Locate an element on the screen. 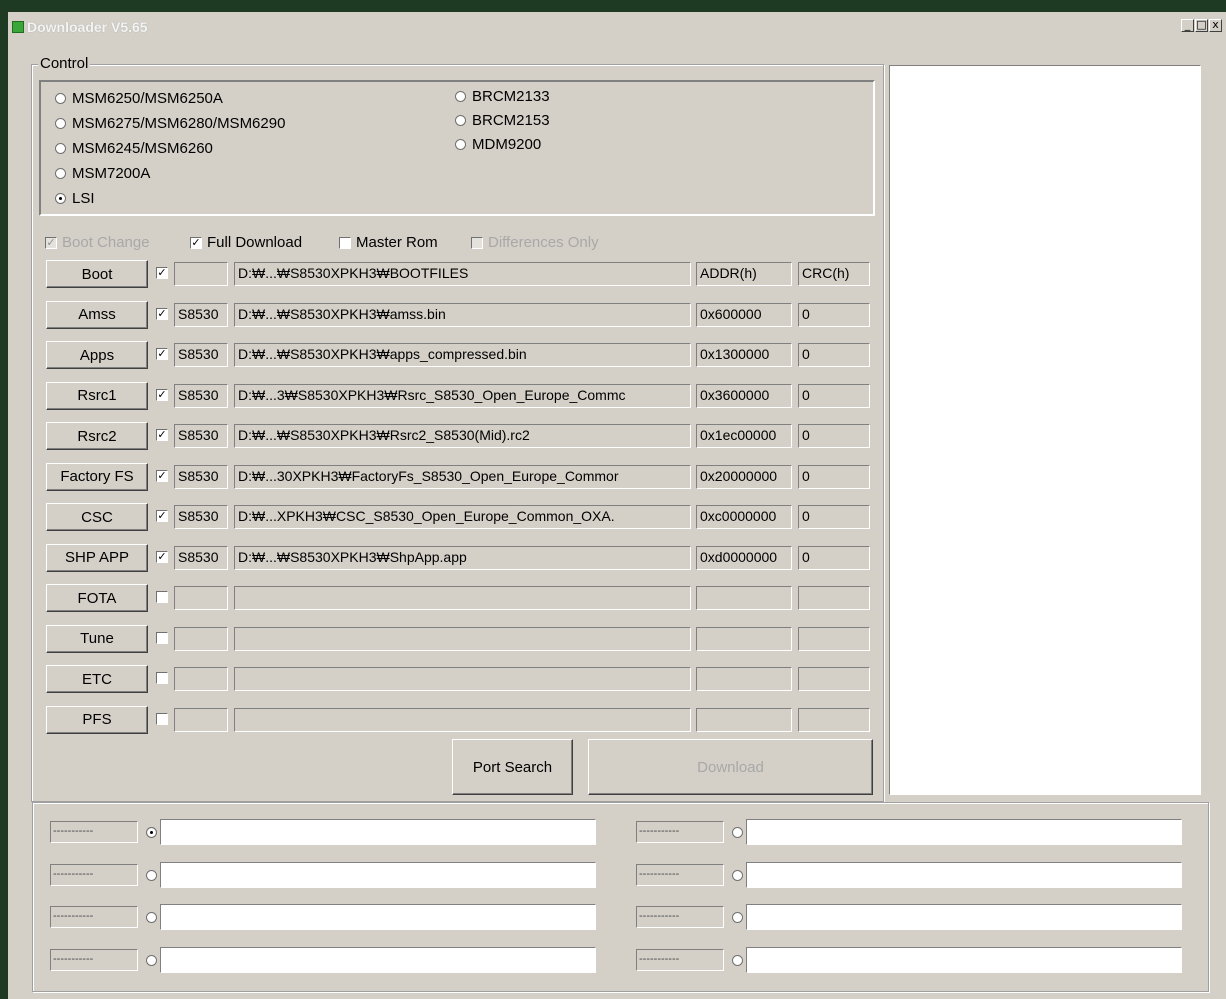 The height and width of the screenshot is (999, 1226). port-search-button: Port Search is located at coordinates (512, 767).